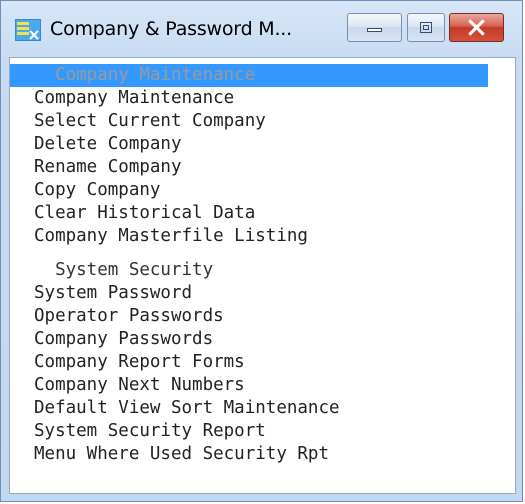 The width and height of the screenshot is (525, 504). What do you see at coordinates (249, 144) in the screenshot?
I see `menu-item-delete-company: Delete Company` at bounding box center [249, 144].